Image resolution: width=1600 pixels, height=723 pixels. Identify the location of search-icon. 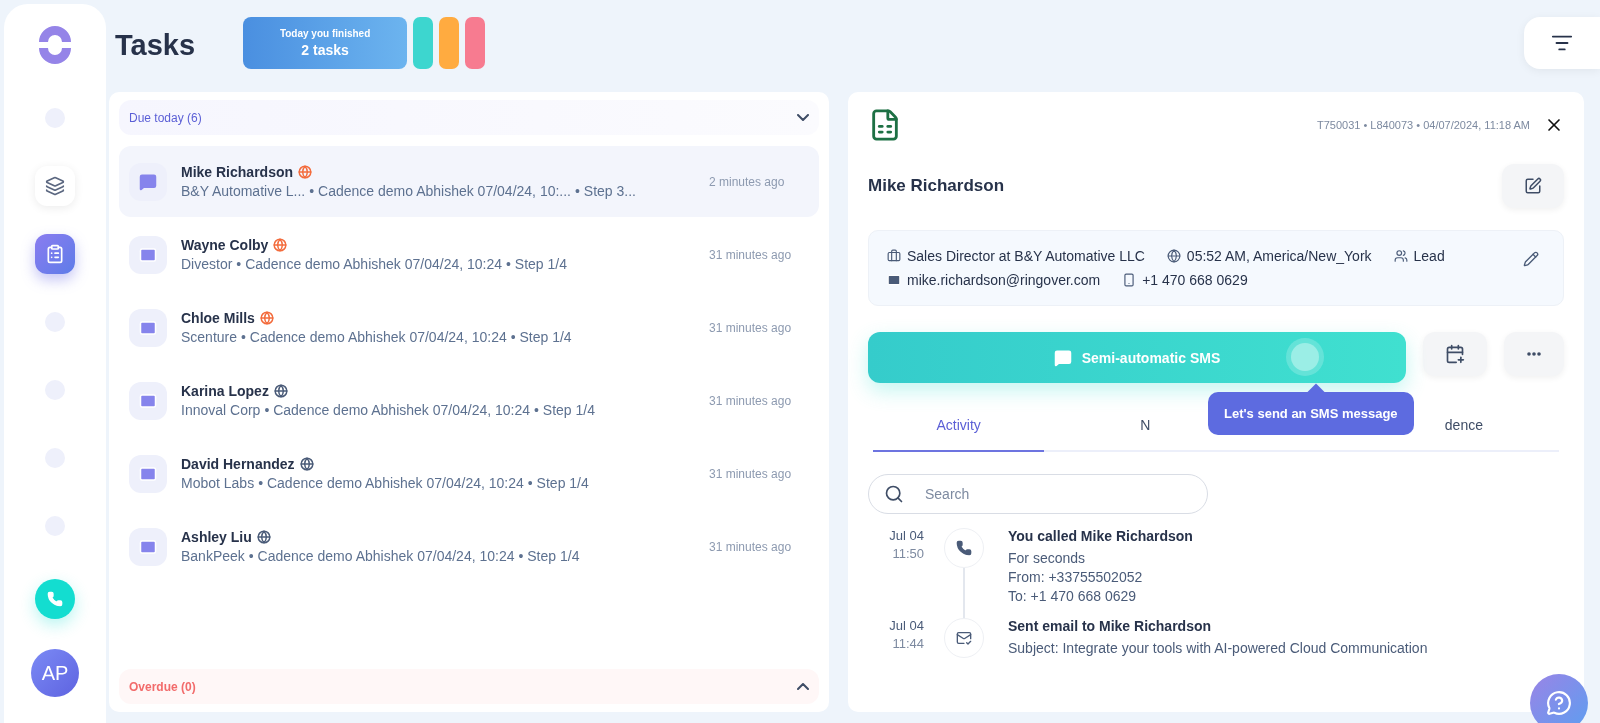
(894, 494).